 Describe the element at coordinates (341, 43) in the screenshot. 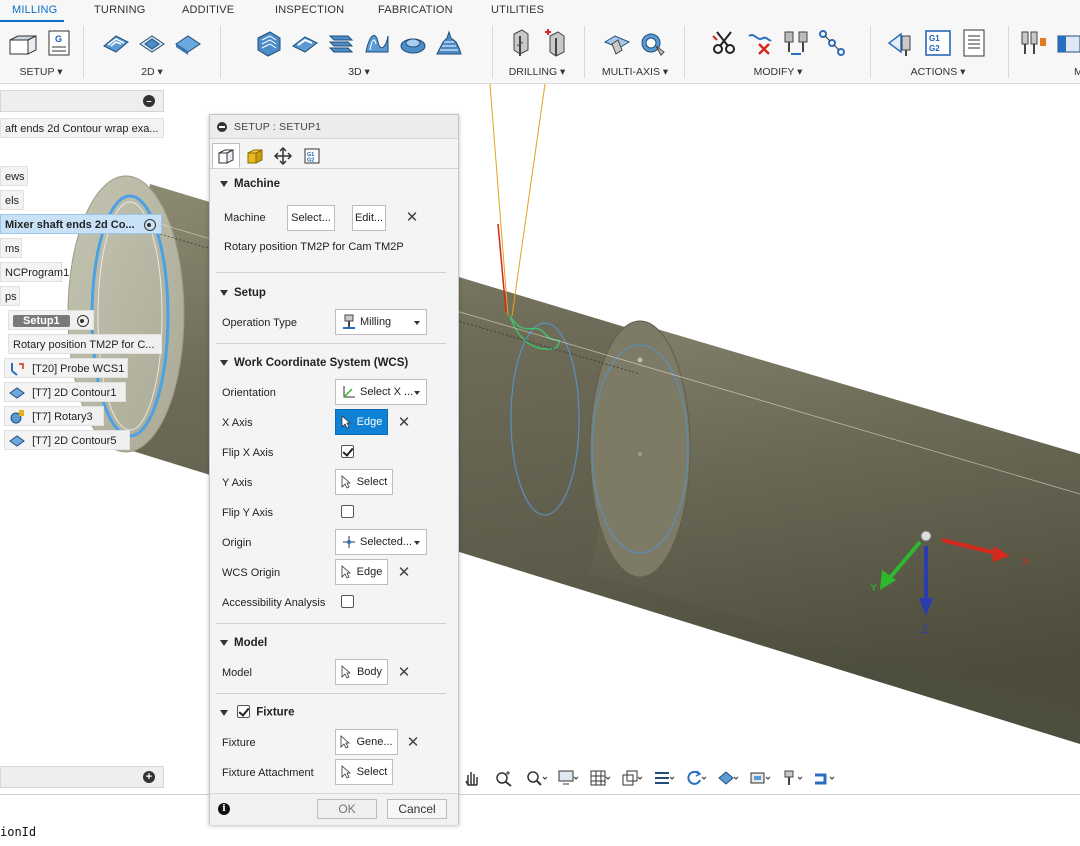

I see `steep-shallow-icon` at that location.